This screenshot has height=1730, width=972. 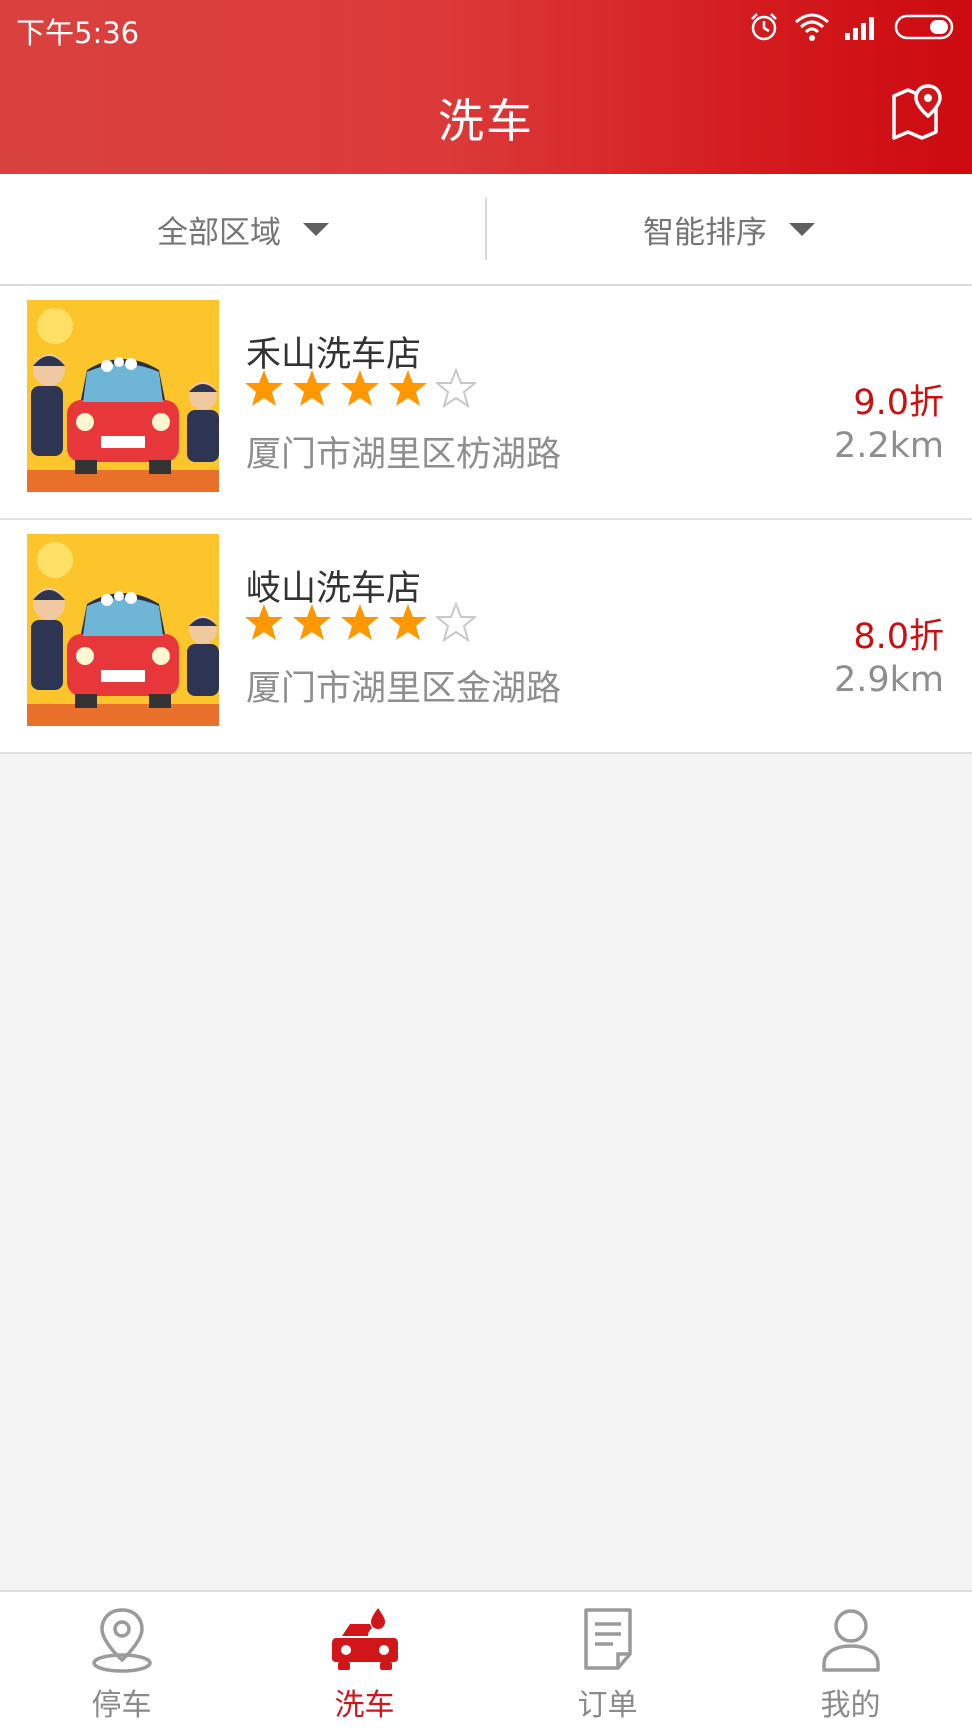 What do you see at coordinates (486, 121) in the screenshot?
I see `page-title: 洗车` at bounding box center [486, 121].